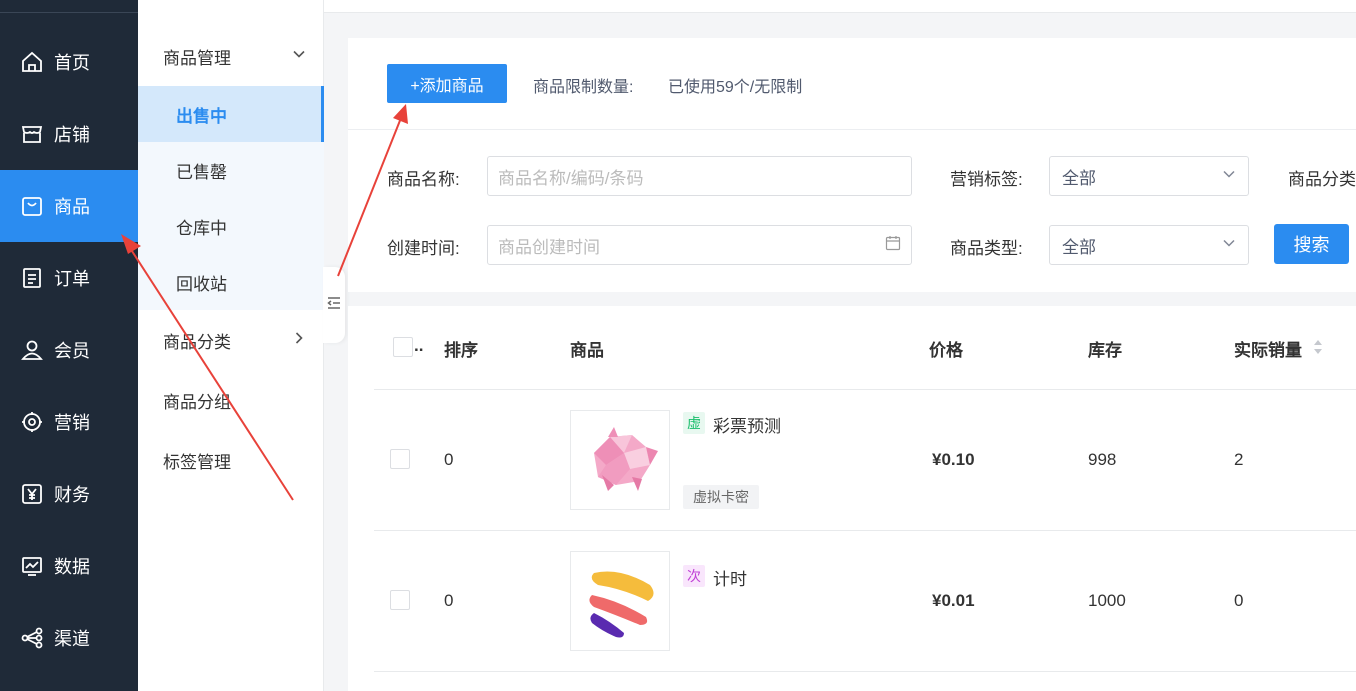  What do you see at coordinates (299, 340) in the screenshot?
I see `chevron-right-icon` at bounding box center [299, 340].